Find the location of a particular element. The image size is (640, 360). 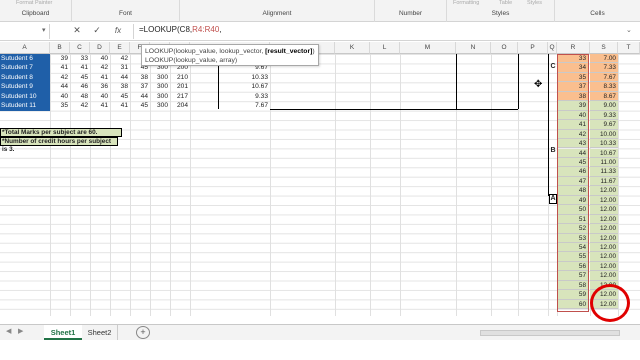

lookup-marks-cell: 34 is located at coordinates (572, 68).